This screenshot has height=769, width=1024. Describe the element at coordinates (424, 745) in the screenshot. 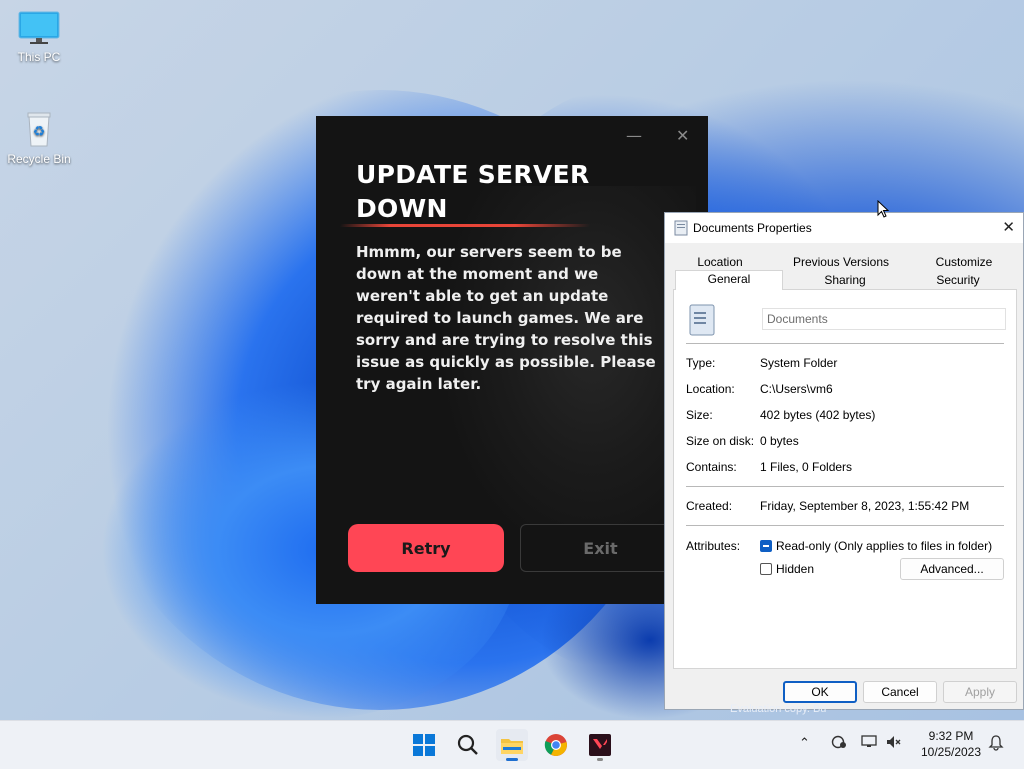

I see `start-icon` at that location.